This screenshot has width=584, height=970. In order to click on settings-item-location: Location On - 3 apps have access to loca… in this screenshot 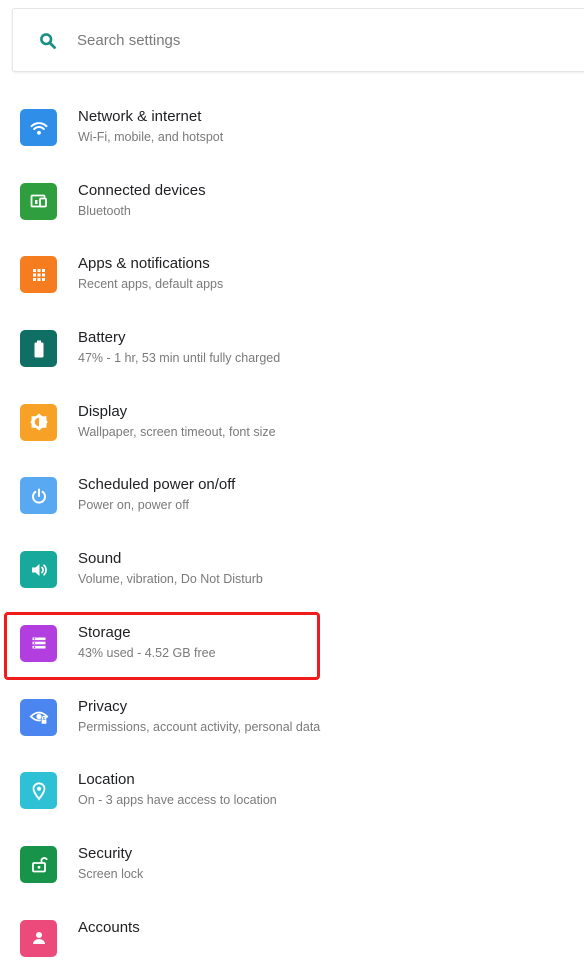, I will do `click(292, 786)`.